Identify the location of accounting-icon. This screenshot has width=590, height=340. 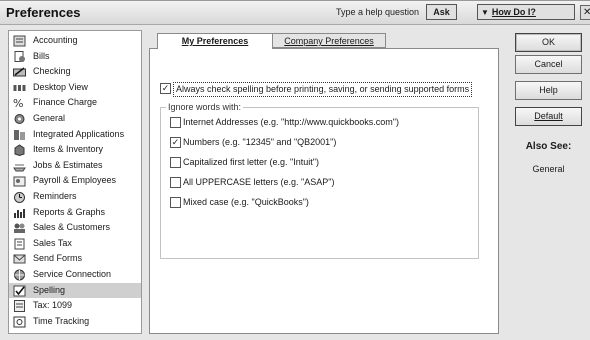
(19, 41).